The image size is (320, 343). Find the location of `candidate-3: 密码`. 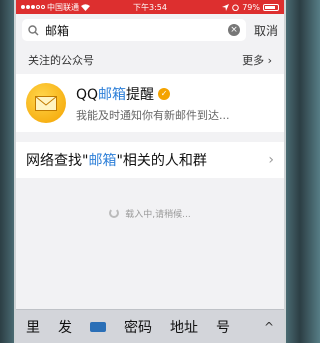

candidate-3: 密码 is located at coordinates (138, 327).